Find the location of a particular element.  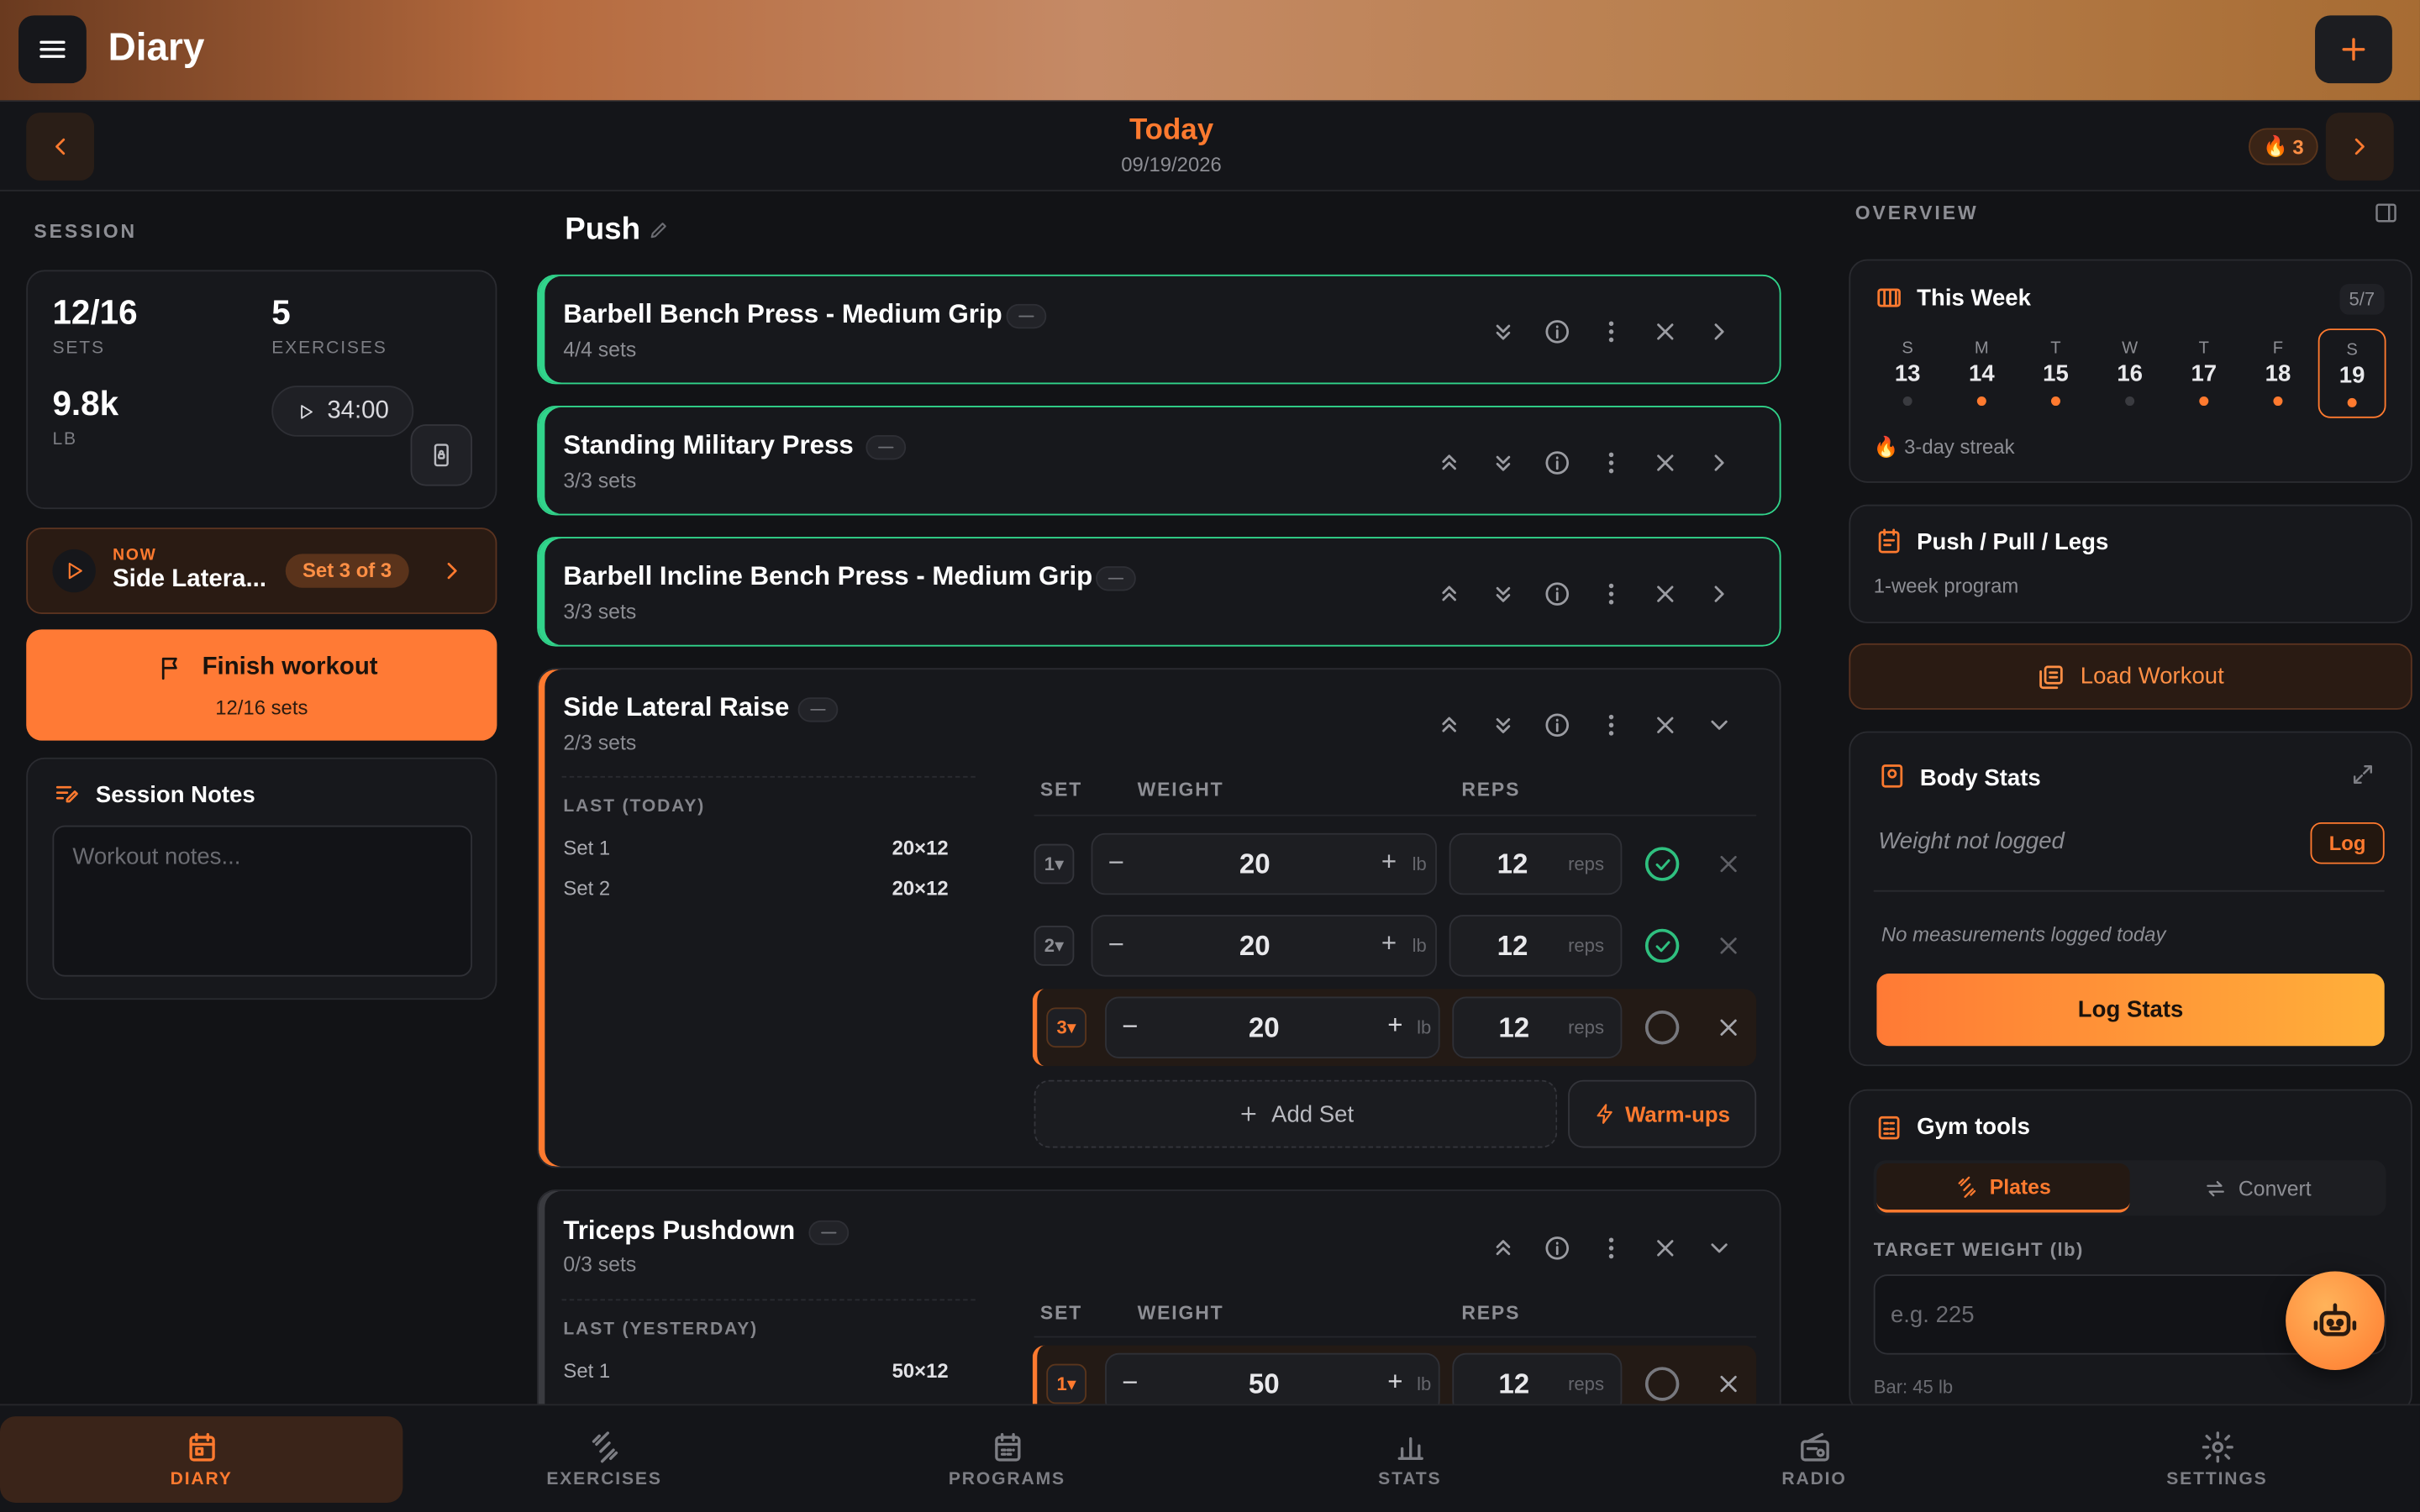

nav-diary: DIARY is located at coordinates (202, 1459).